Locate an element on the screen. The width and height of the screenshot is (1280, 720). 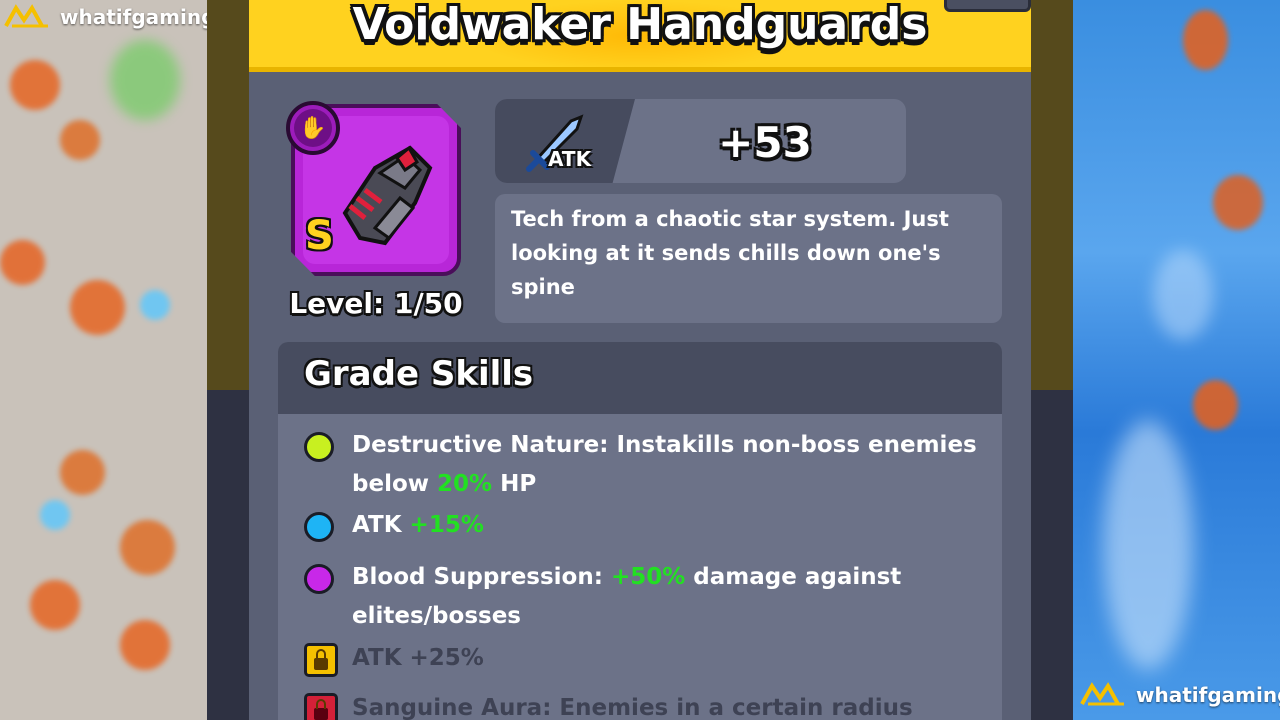
skill-item-locked: ATK +25% is located at coordinates (644, 658).